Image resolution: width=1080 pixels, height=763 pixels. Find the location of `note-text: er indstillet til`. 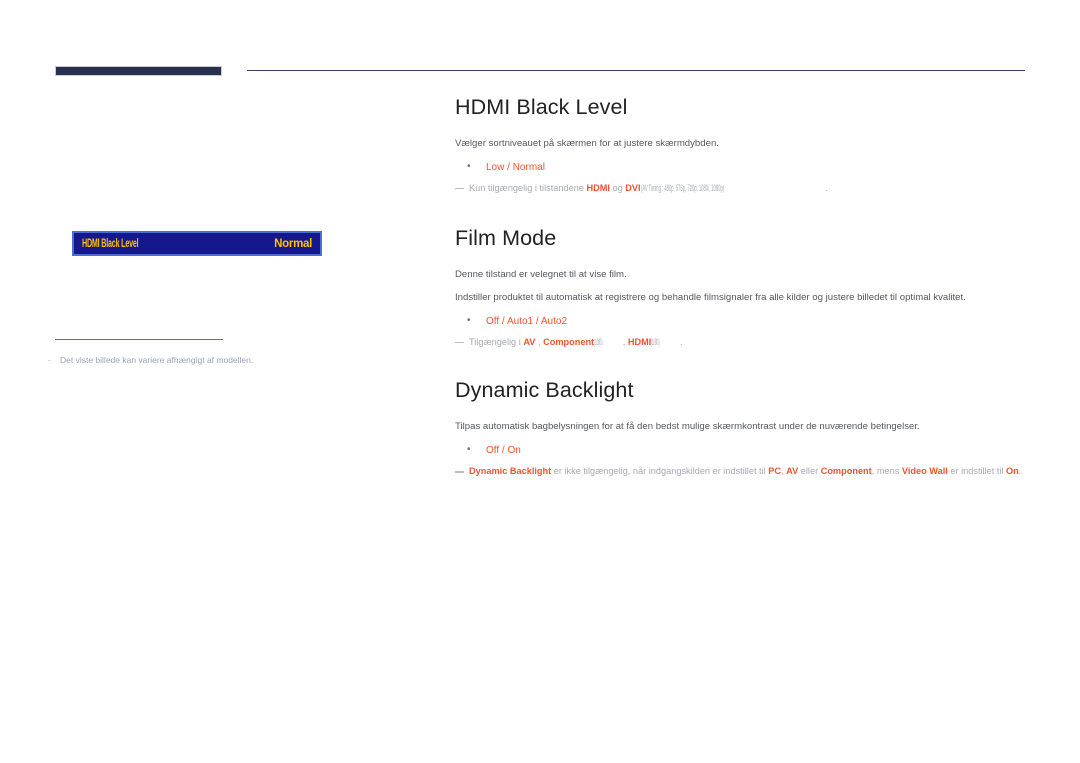

note-text: er indstillet til is located at coordinates (977, 471).